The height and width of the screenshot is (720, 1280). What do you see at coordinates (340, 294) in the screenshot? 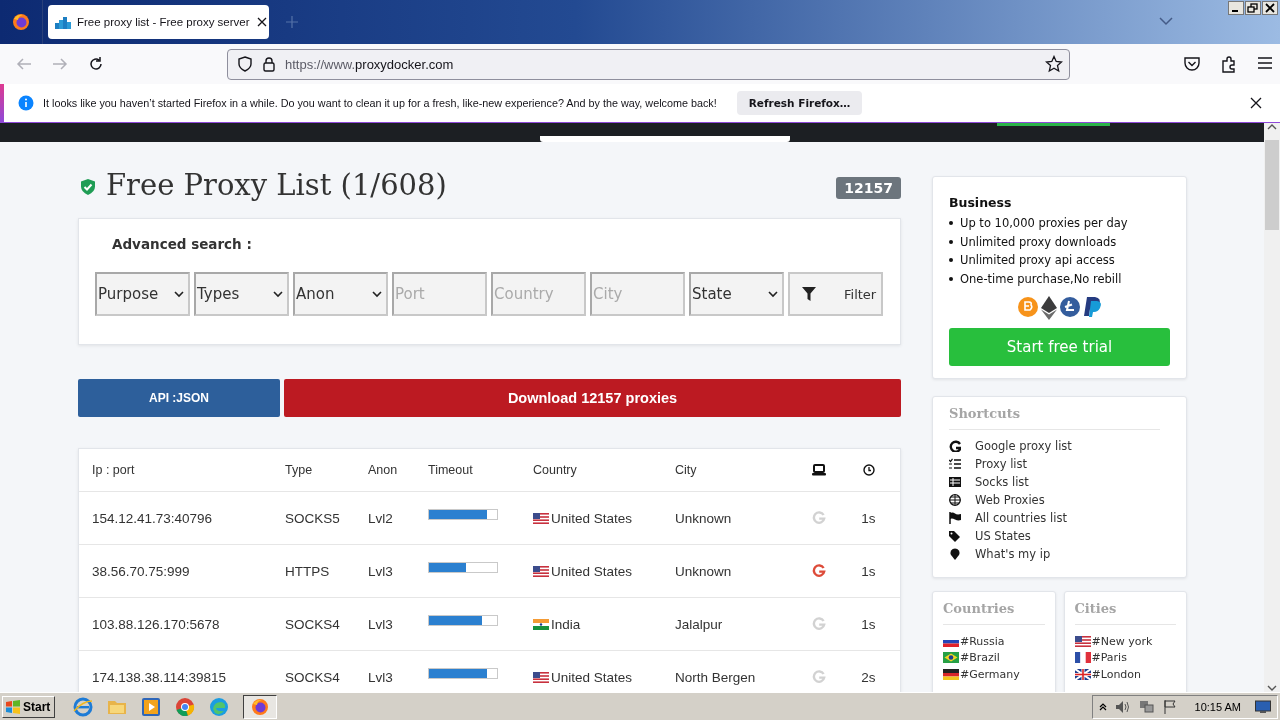
I see `dropdown: Anon` at bounding box center [340, 294].